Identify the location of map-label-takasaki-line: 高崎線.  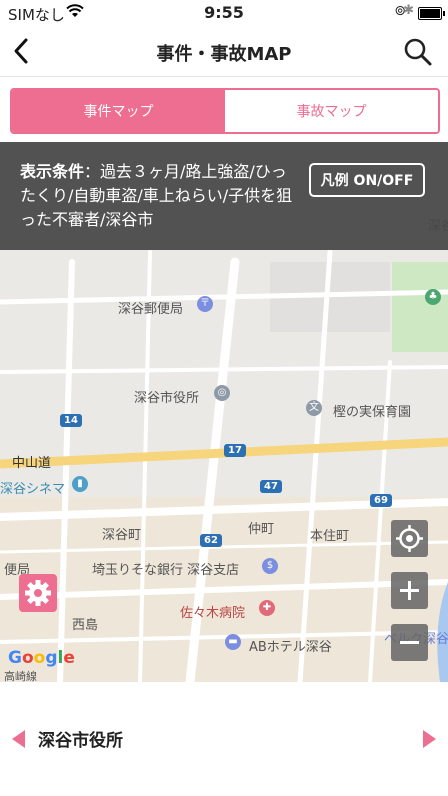
(20, 676).